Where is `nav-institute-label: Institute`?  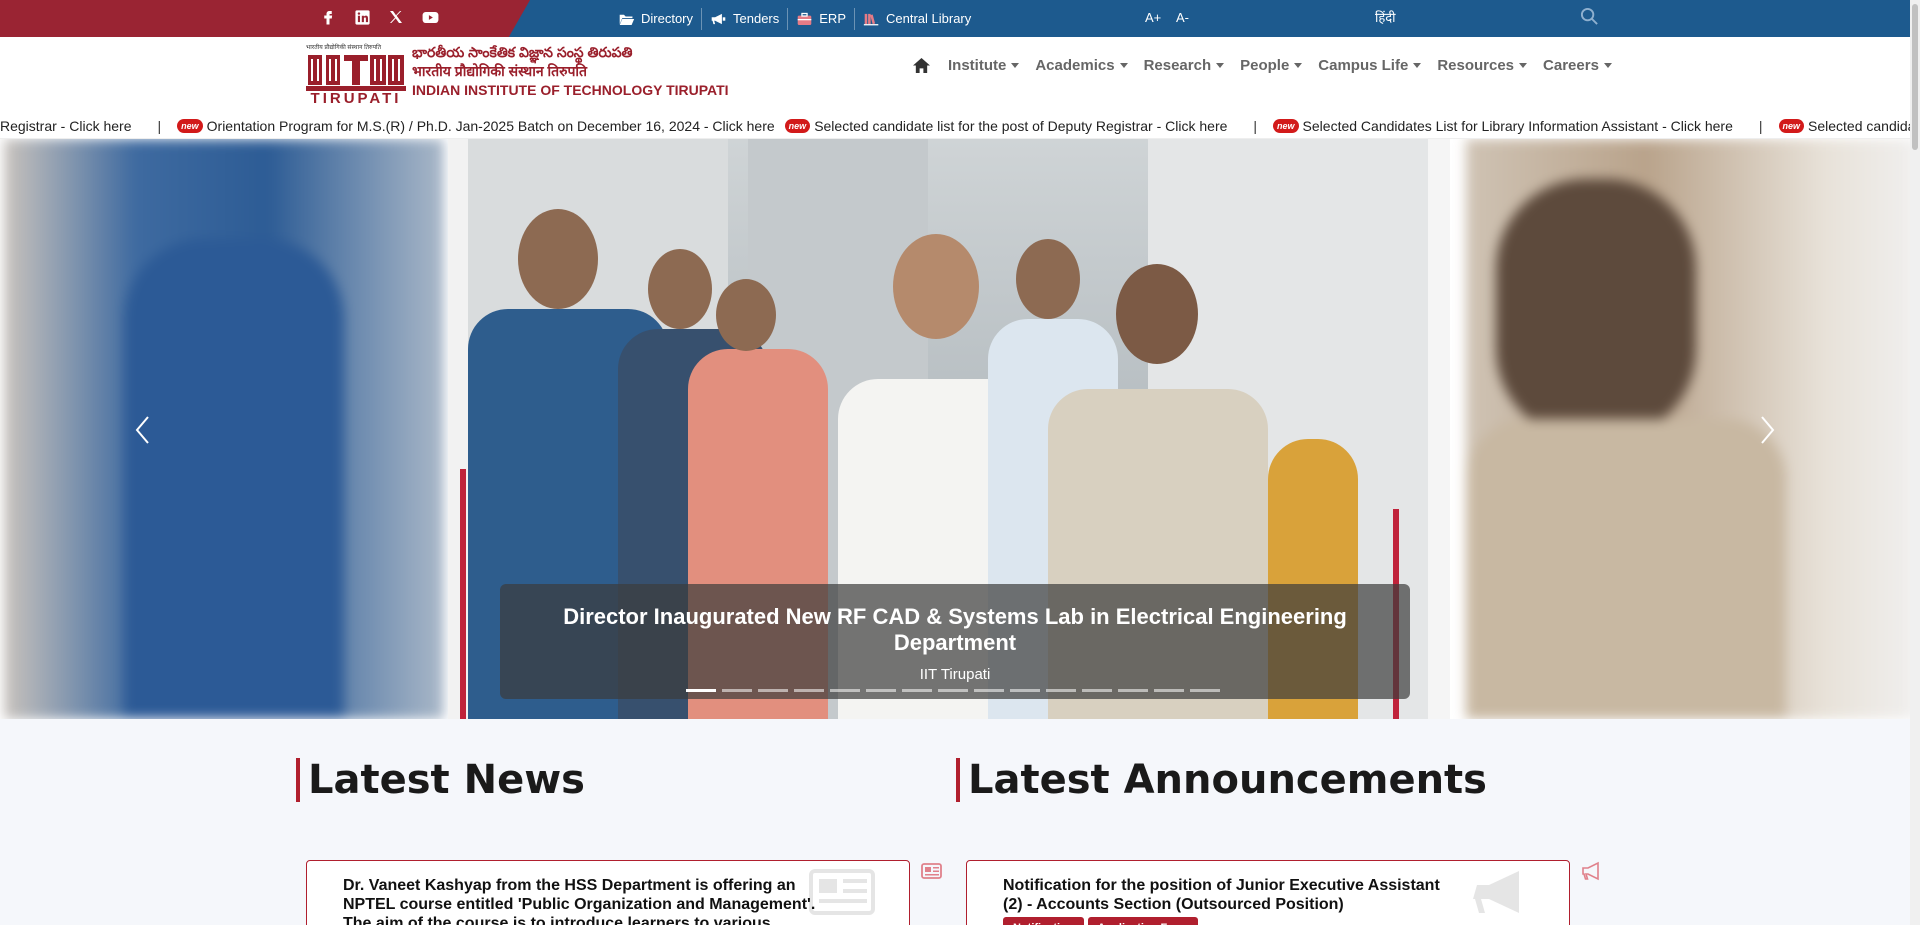 nav-institute-label: Institute is located at coordinates (977, 65).